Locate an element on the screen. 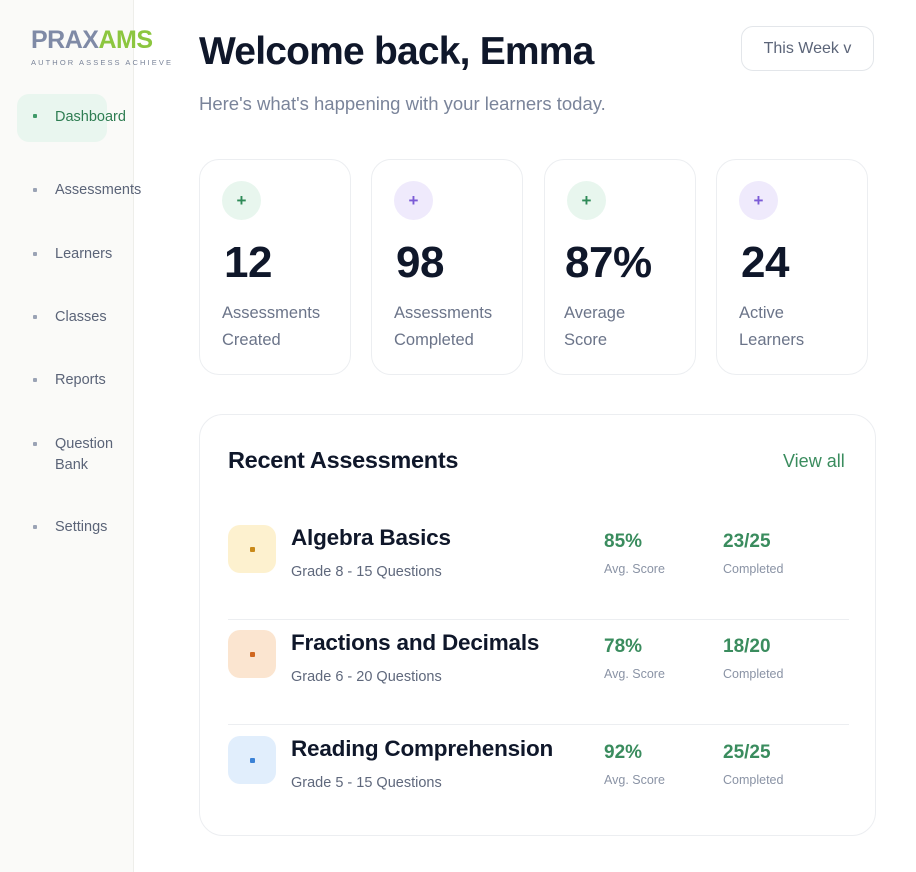  view-all-link: View all is located at coordinates (814, 461).